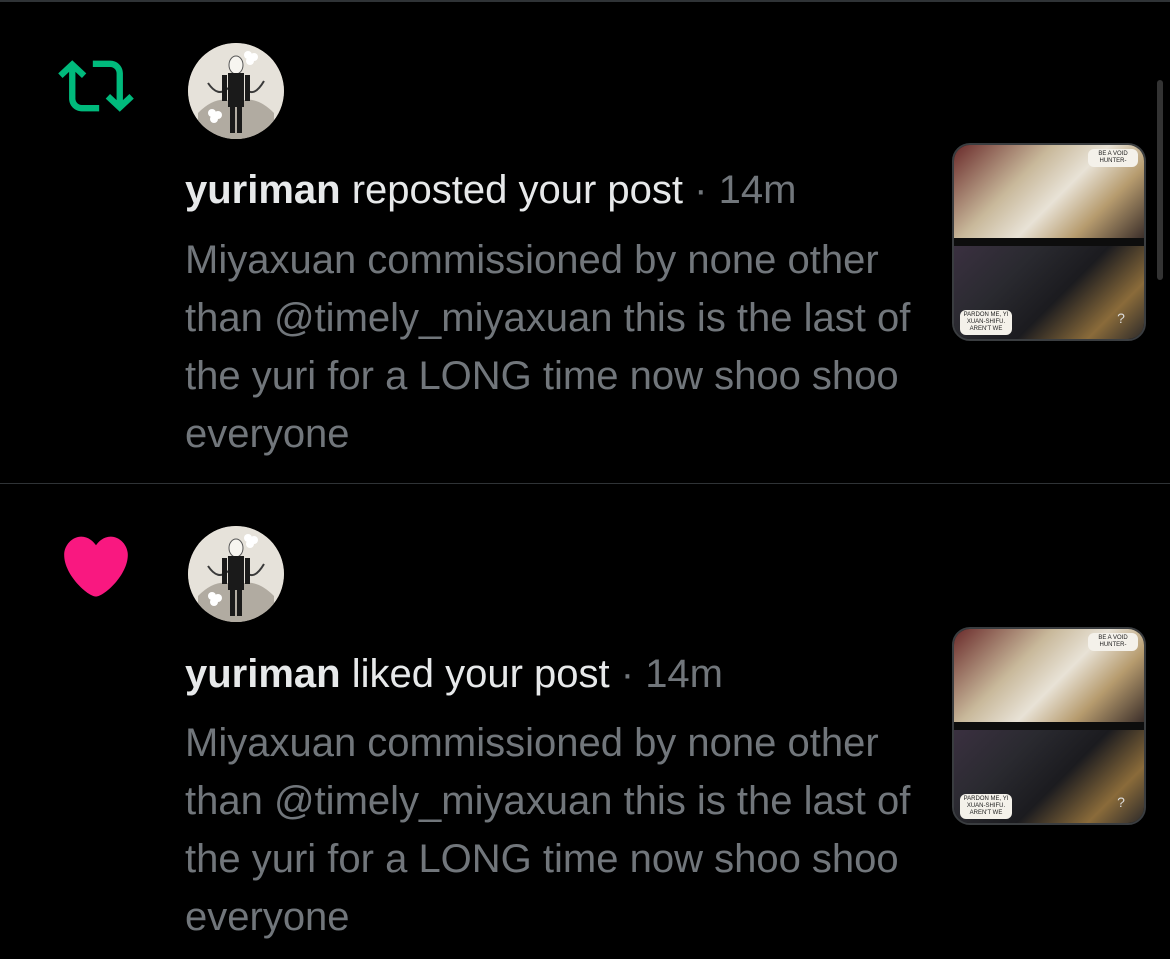 The width and height of the screenshot is (1170, 959). I want to click on heart-icon, so click(96, 566).